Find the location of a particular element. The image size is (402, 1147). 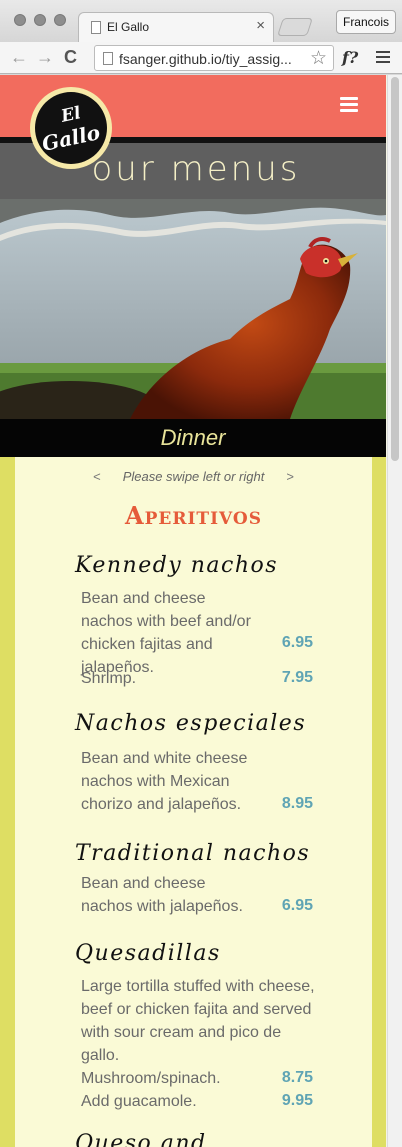

back-icon: ← is located at coordinates (19, 57).